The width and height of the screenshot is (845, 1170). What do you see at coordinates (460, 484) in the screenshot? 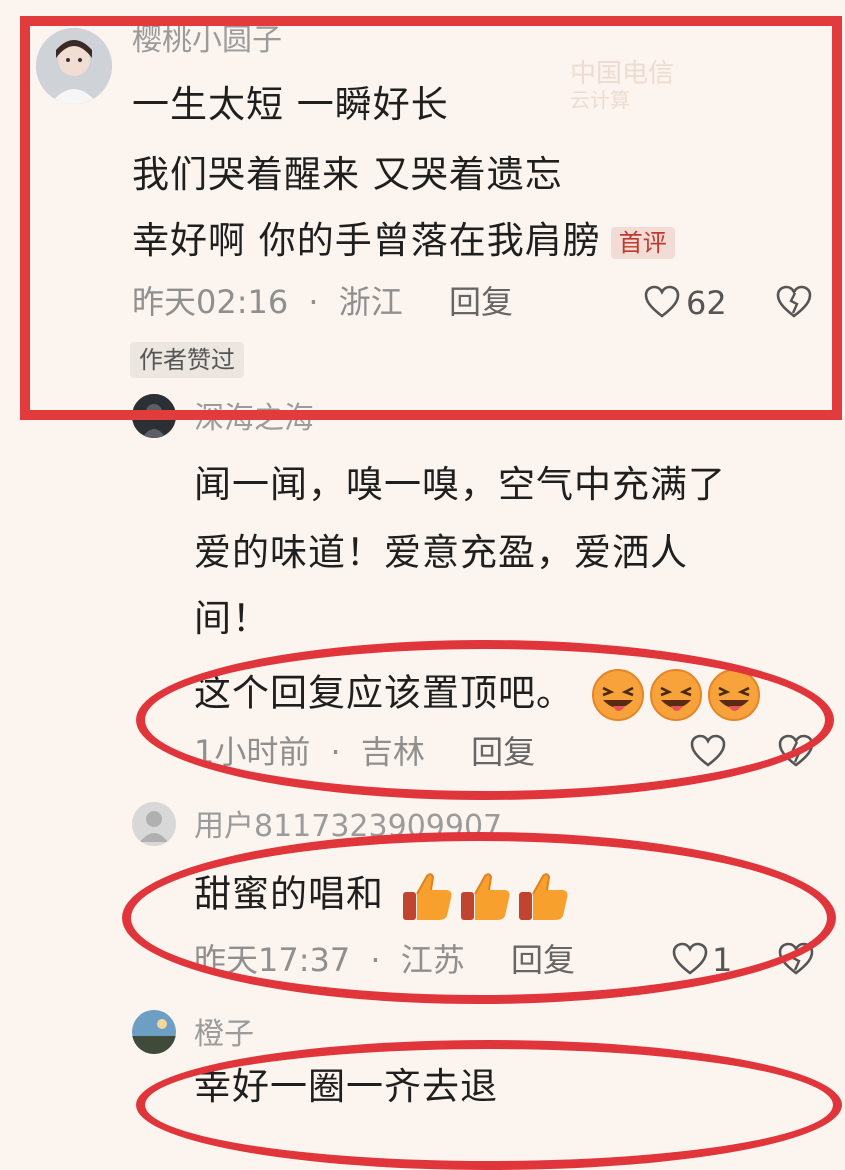
I see `comment-text-line: 闻一闻，嗅一嗅，空气中充满了` at bounding box center [460, 484].